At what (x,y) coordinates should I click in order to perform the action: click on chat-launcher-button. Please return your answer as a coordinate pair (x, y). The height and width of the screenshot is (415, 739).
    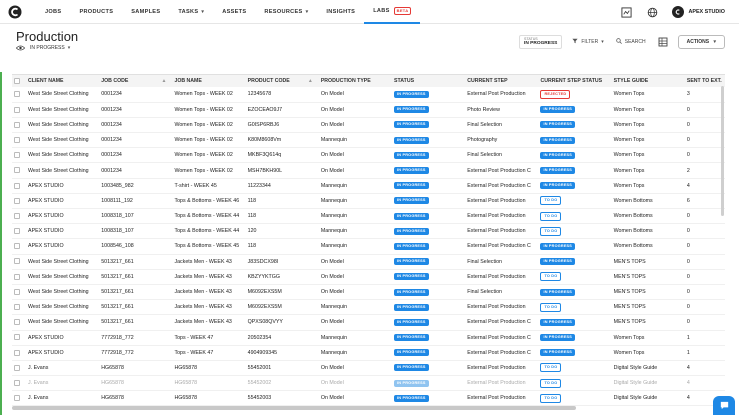
    Looking at the image, I should click on (724, 405).